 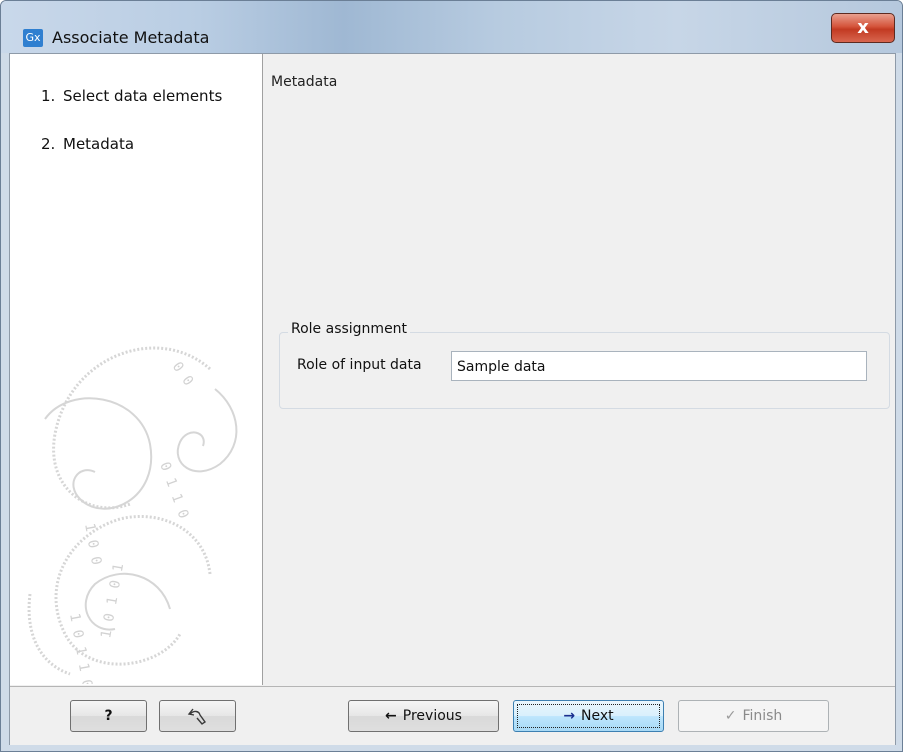 I want to click on step-select-data-elements: 1. Select data elements, so click(x=131, y=96).